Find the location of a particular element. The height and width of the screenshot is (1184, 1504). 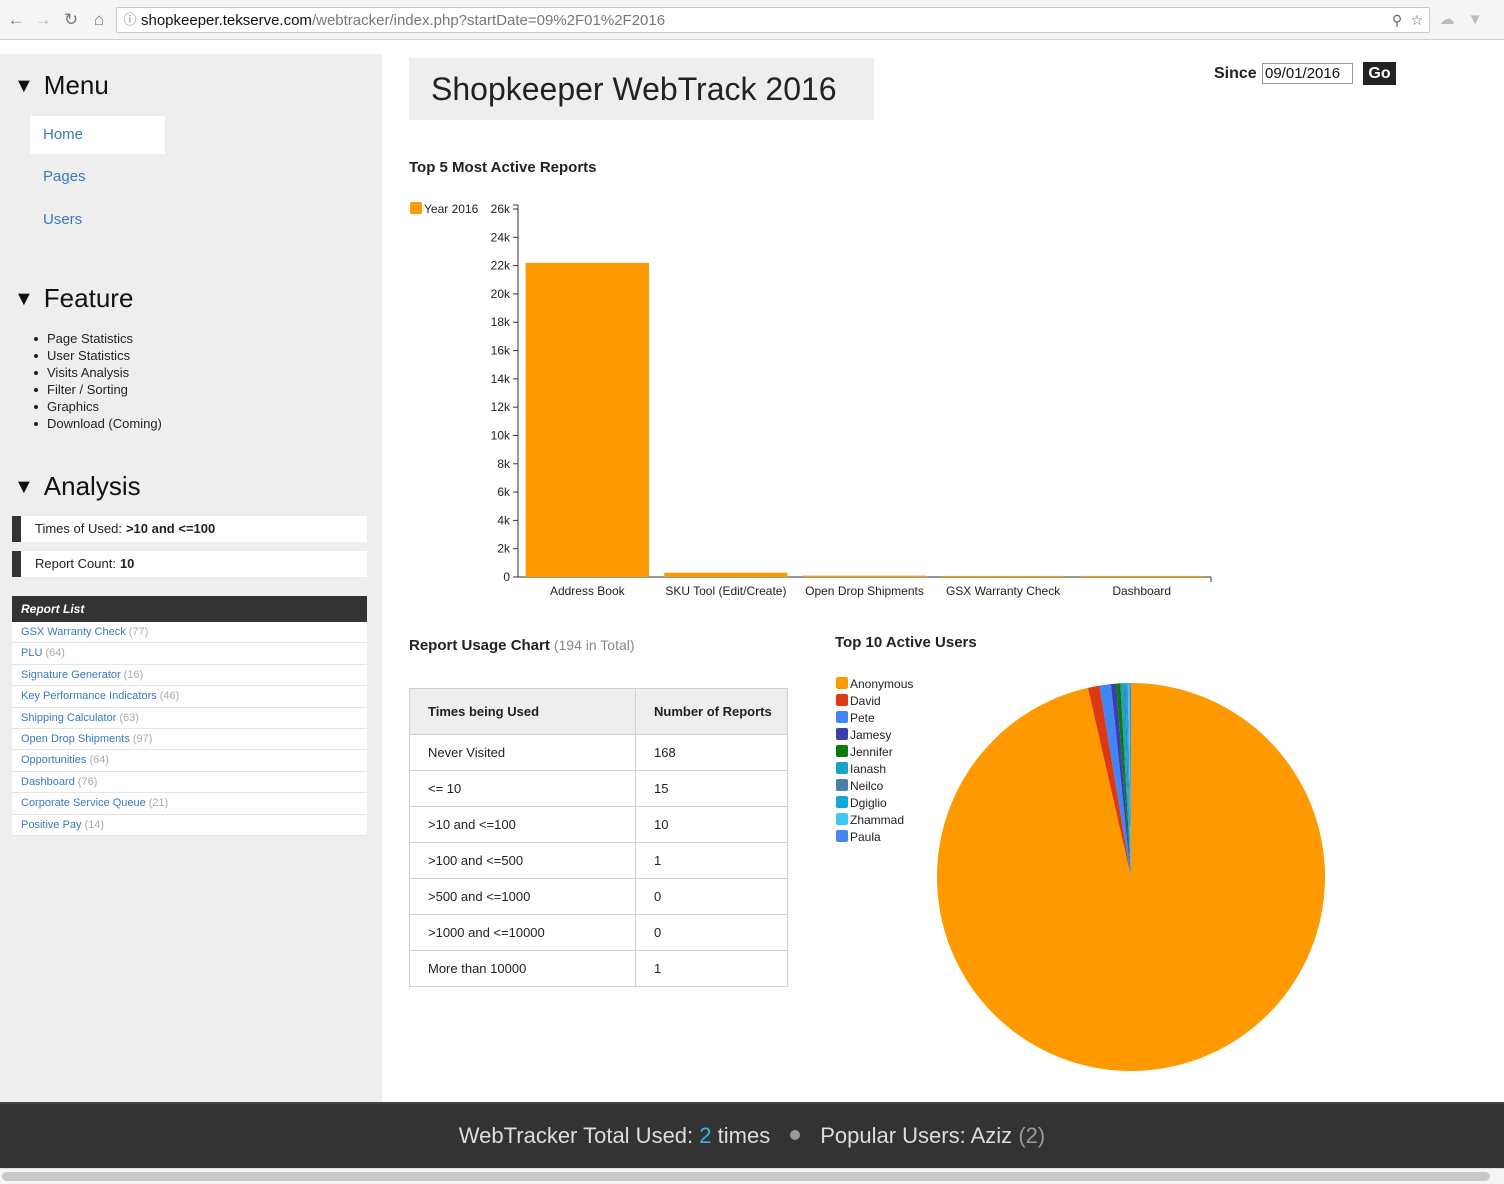

feature-heading: ▼ Feature is located at coordinates (73, 298).